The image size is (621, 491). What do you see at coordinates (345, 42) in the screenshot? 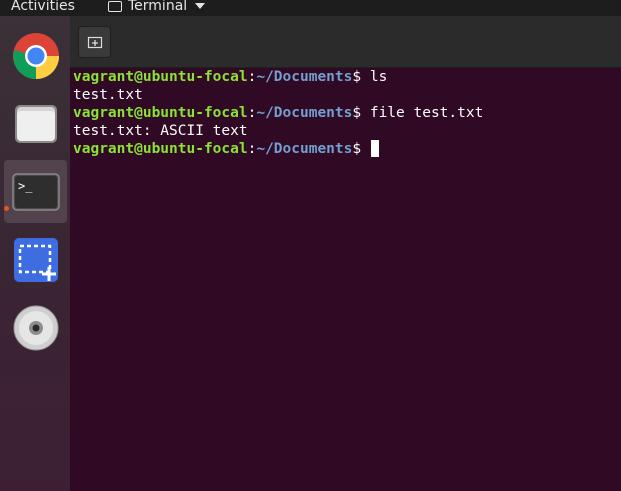
I see `terminal-headerbar` at bounding box center [345, 42].